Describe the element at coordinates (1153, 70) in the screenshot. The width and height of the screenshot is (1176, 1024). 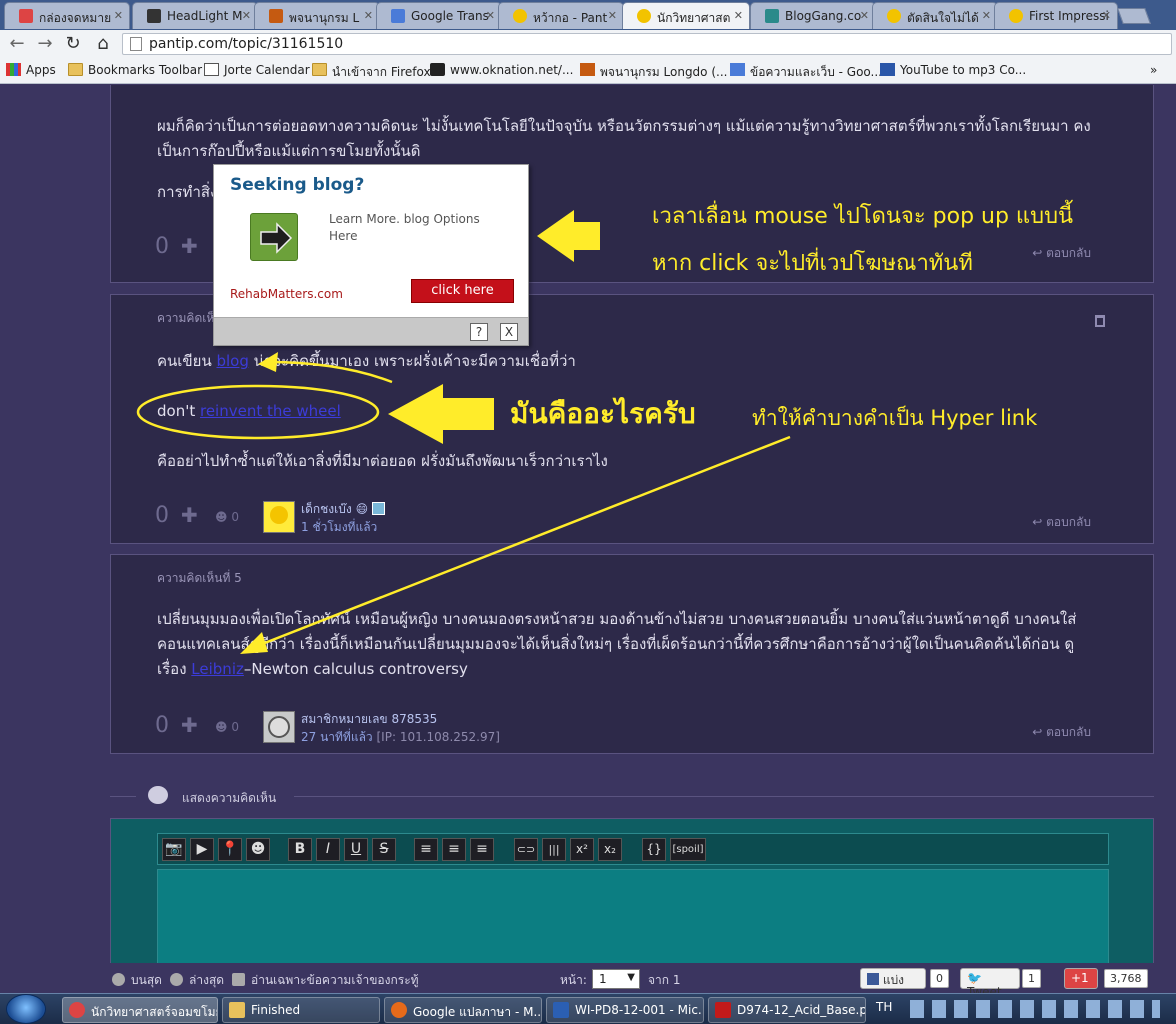
I see `bookmarks-overflow-icon: »` at that location.